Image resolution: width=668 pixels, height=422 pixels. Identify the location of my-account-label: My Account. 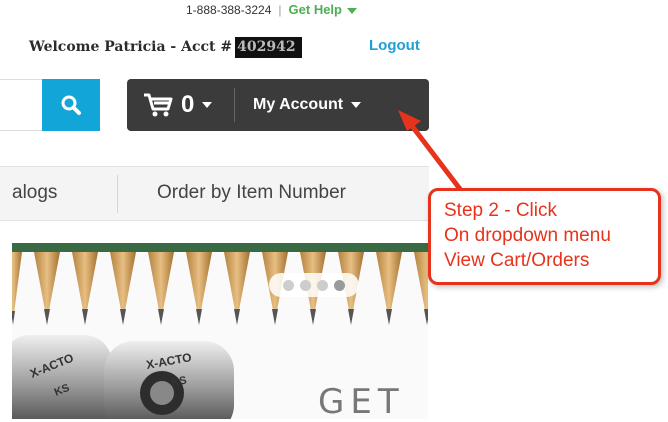
(298, 104).